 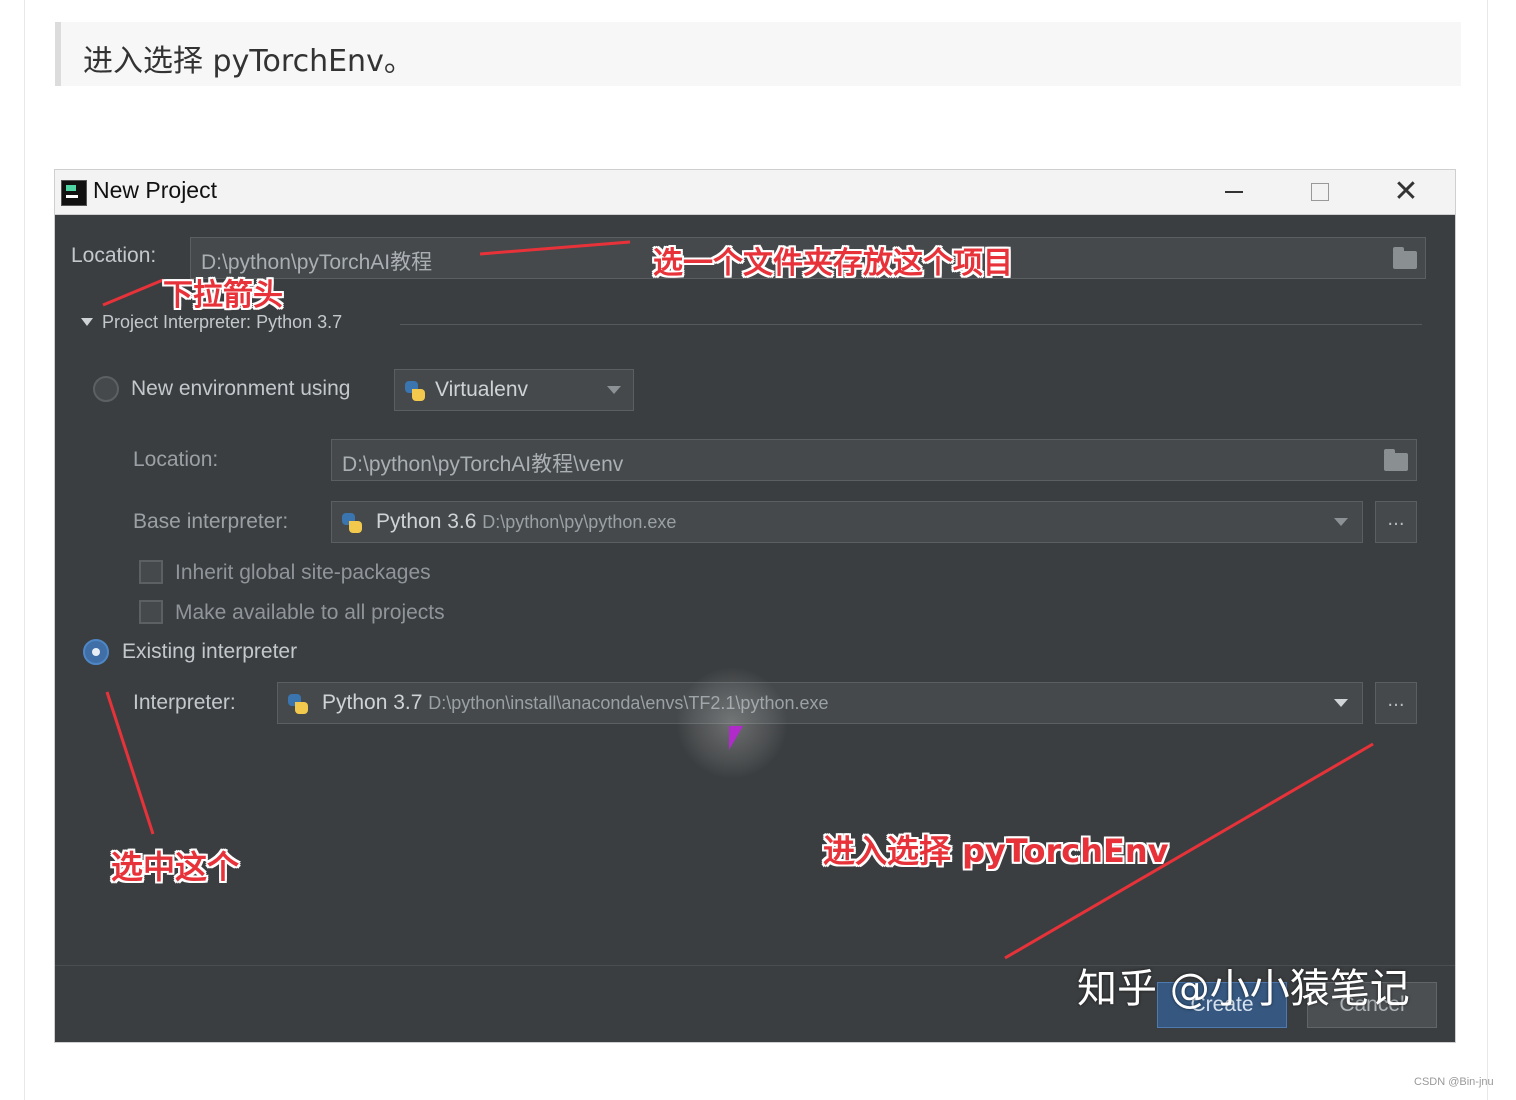 What do you see at coordinates (176, 459) in the screenshot?
I see `venv-location-label: Location:` at bounding box center [176, 459].